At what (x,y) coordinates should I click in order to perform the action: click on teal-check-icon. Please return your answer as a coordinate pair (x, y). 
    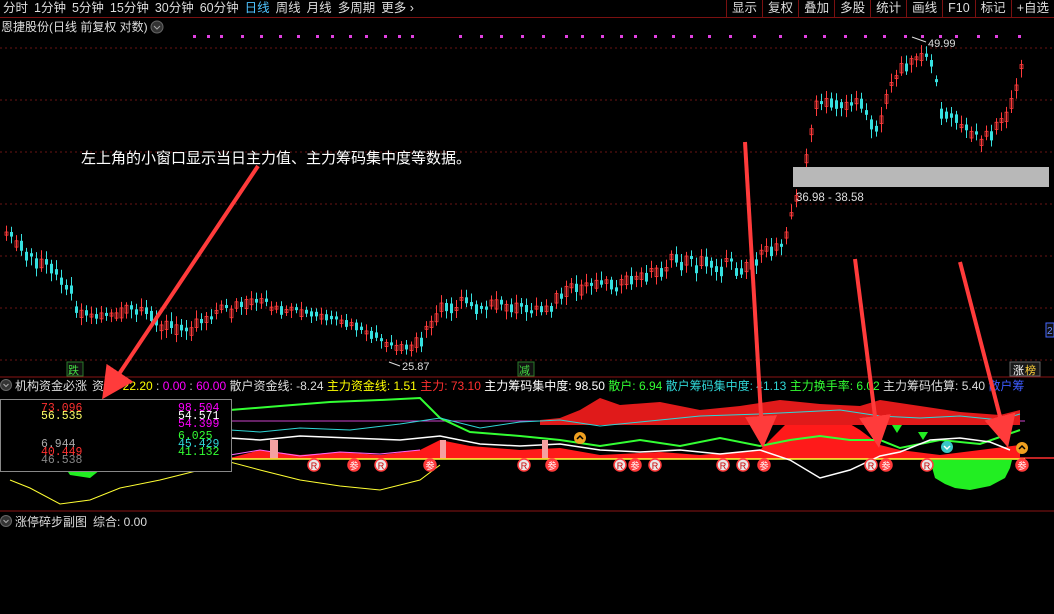
    Looking at the image, I should click on (947, 447).